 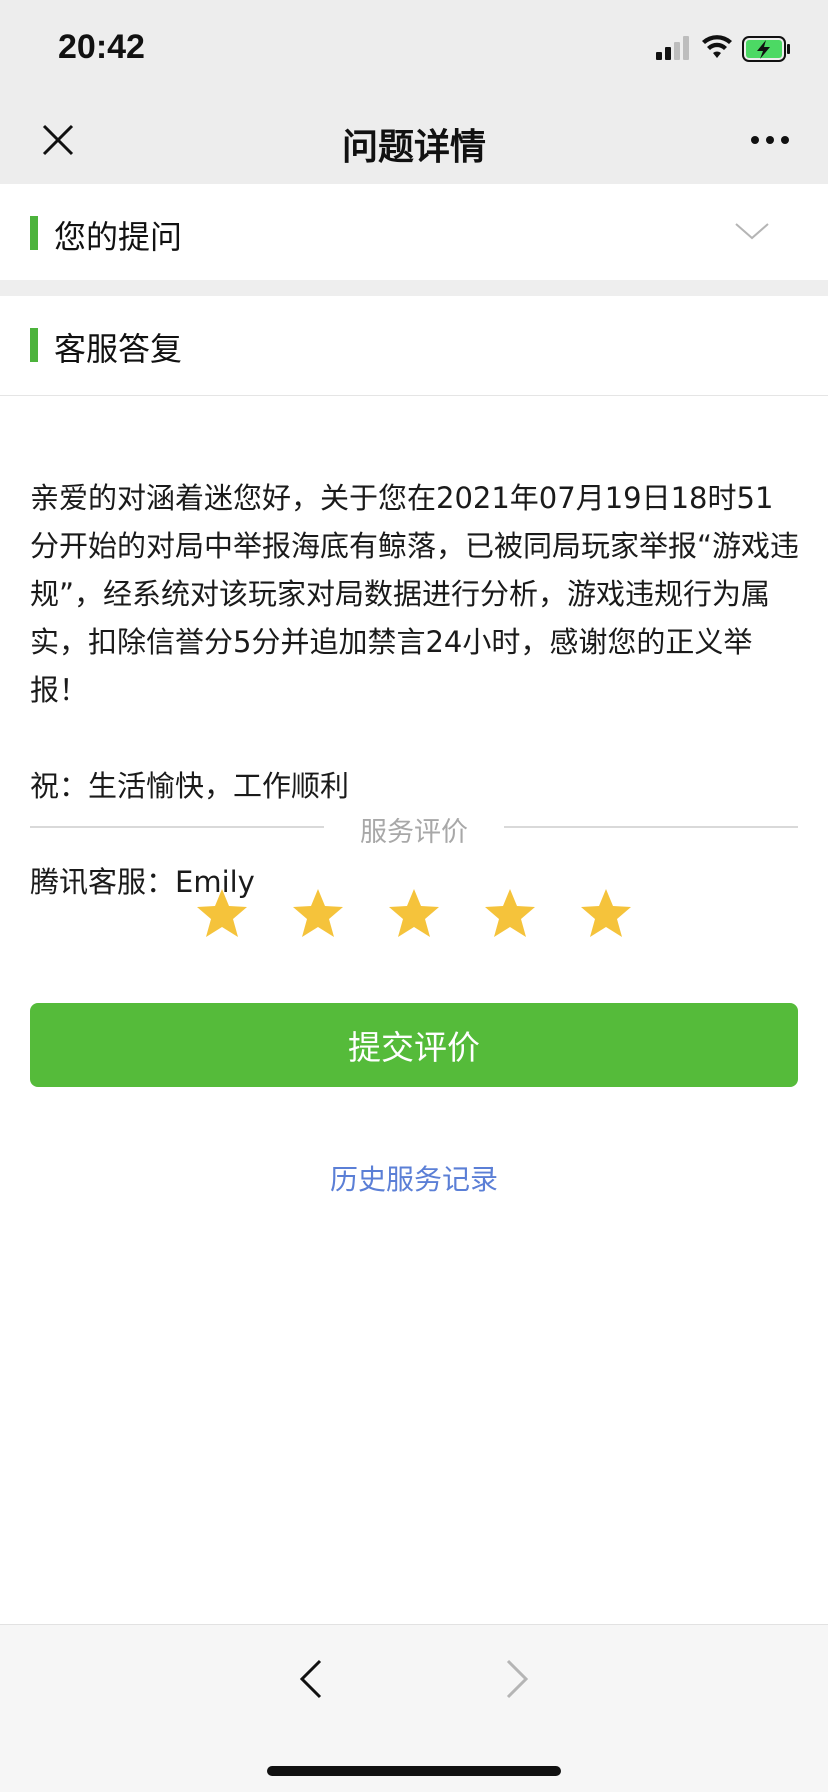 I want to click on status-time: 20:42, so click(x=101, y=47).